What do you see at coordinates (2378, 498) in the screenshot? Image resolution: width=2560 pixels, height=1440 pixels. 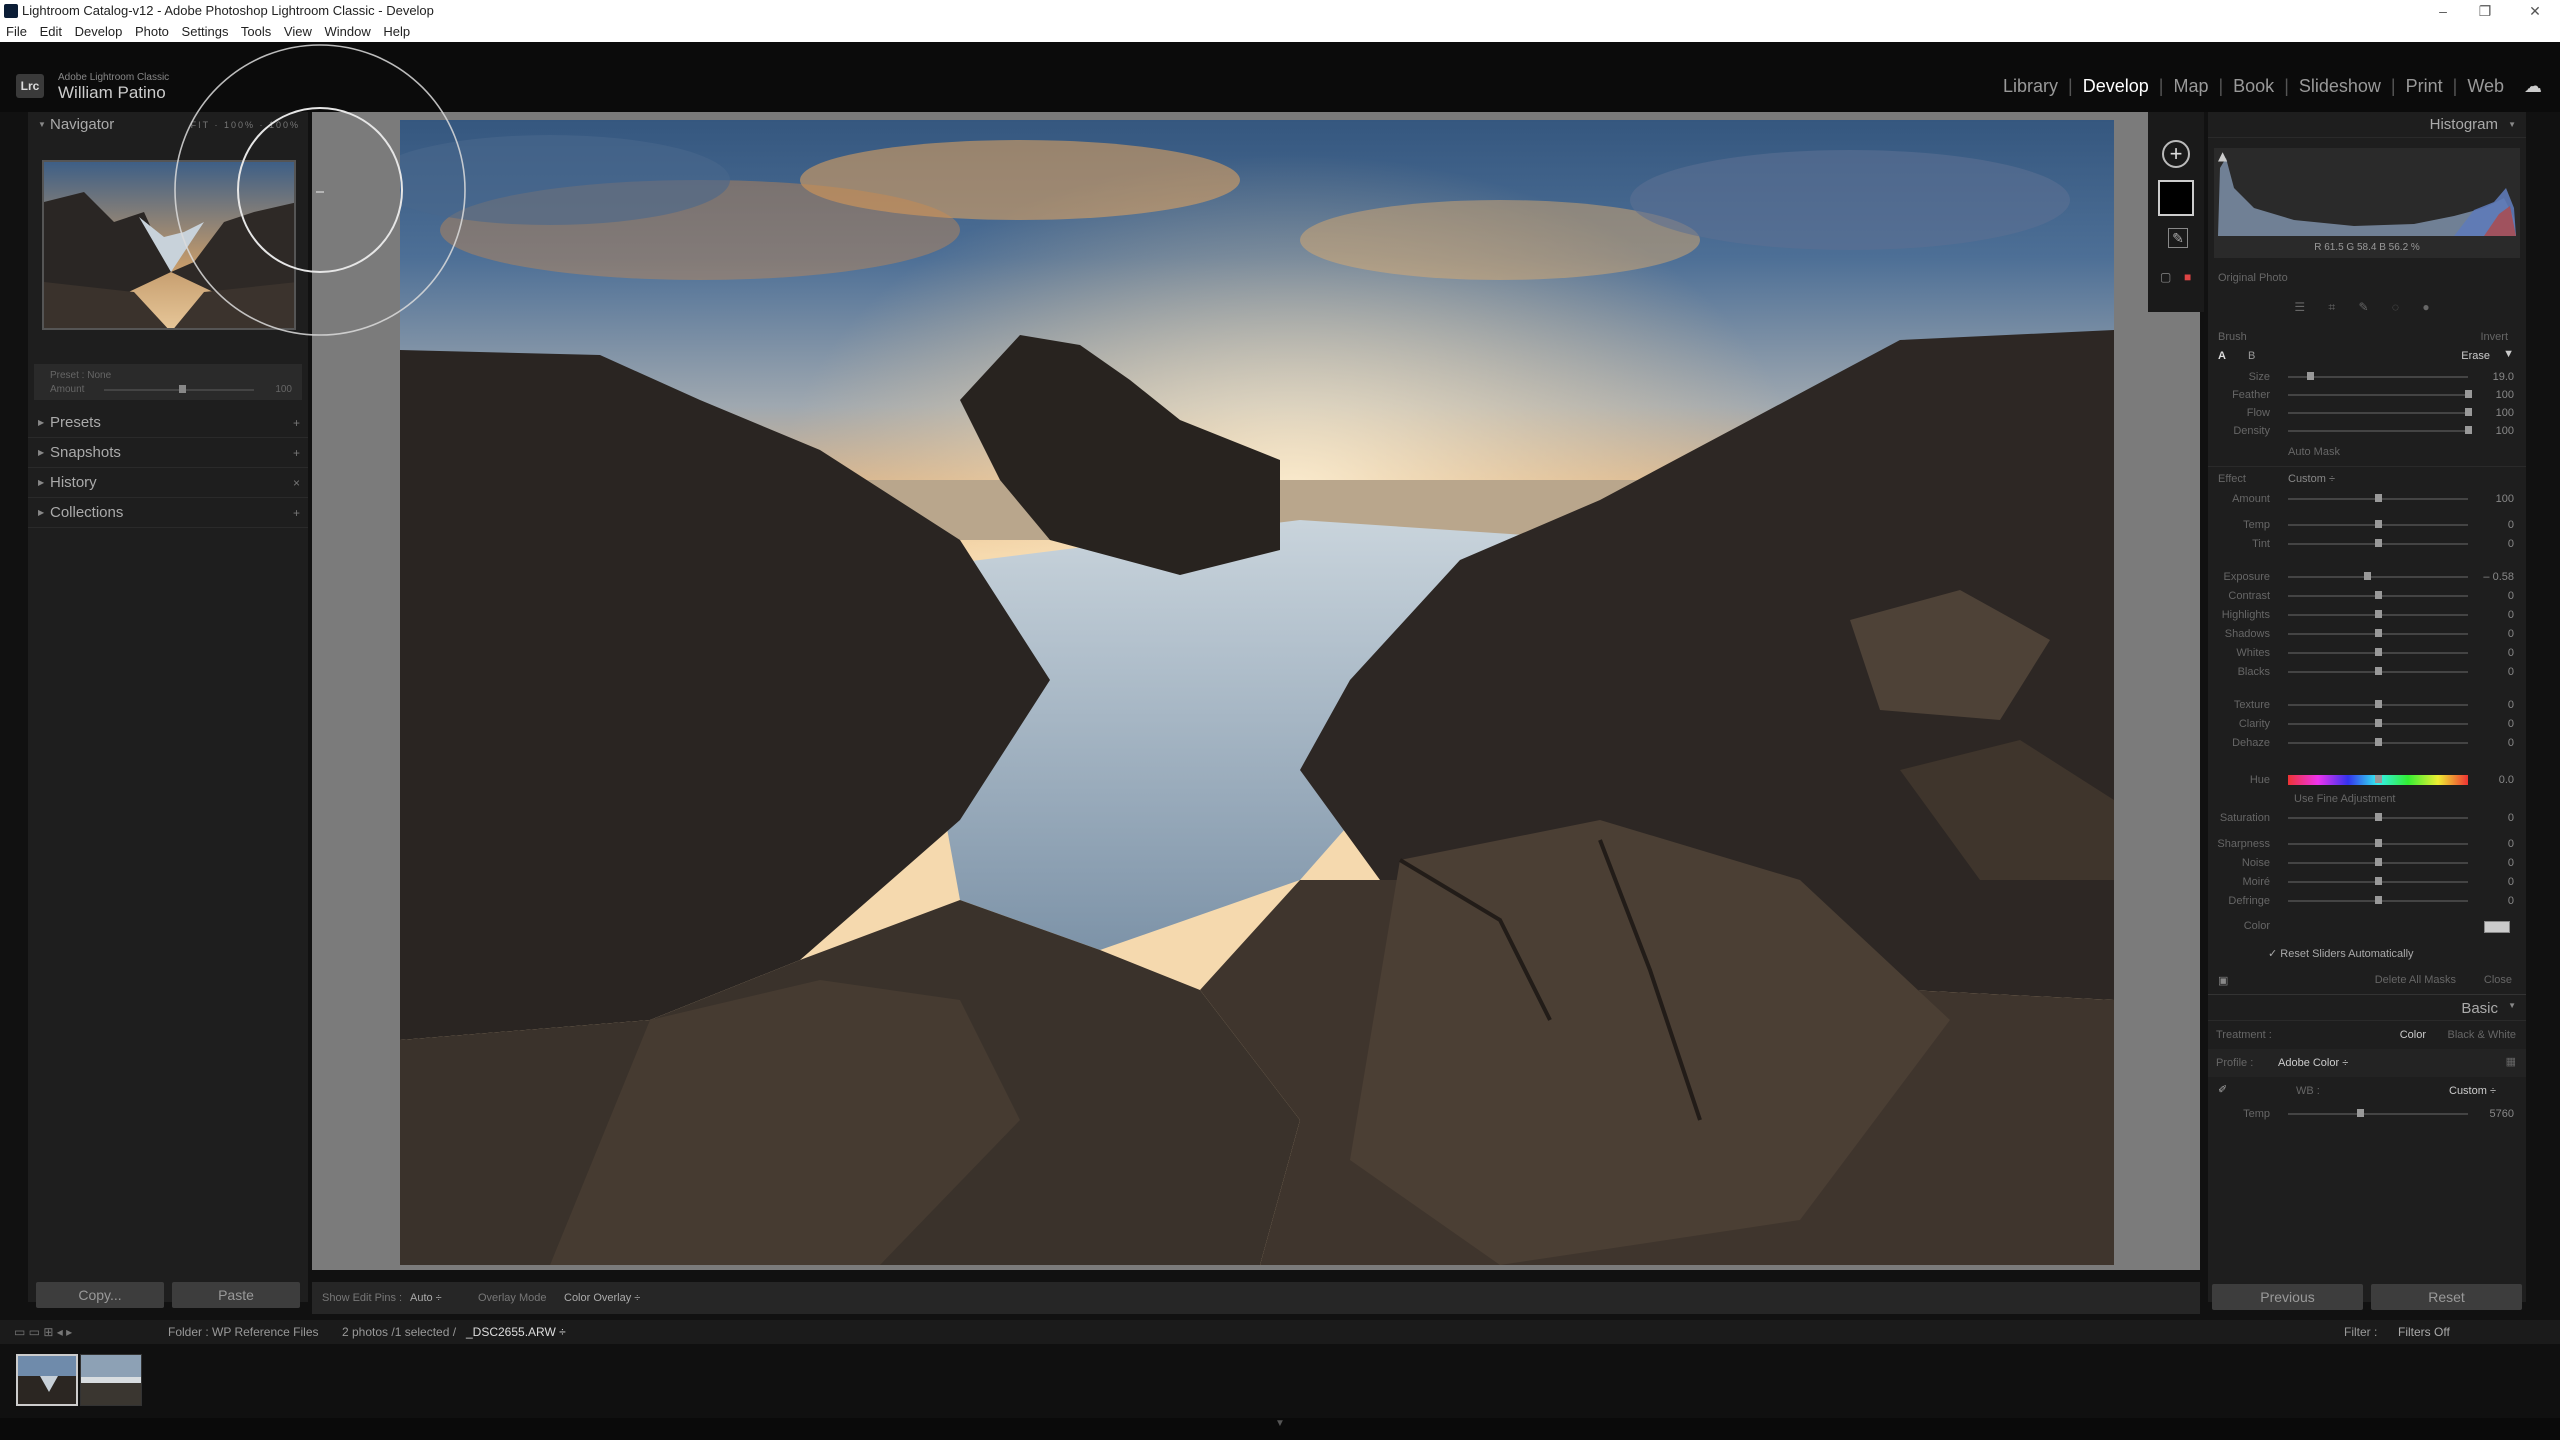 I see `effect-amount-slider-knob` at bounding box center [2378, 498].